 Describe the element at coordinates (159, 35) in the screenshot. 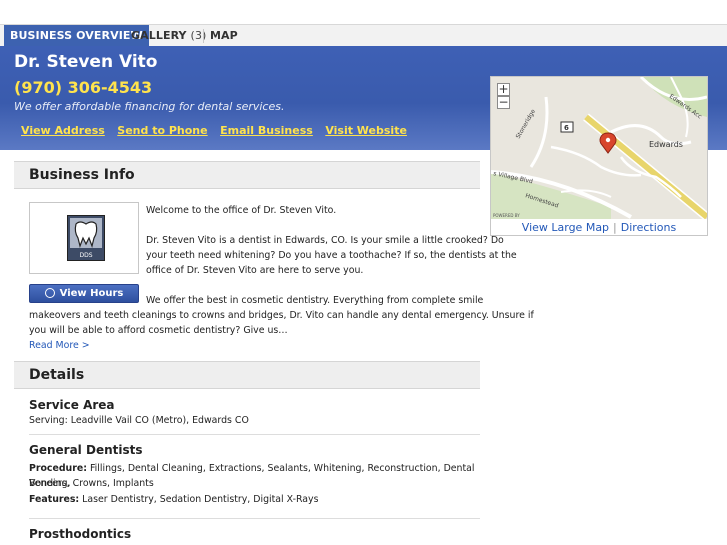

I see `tab-gallery-label: GALLERY` at that location.